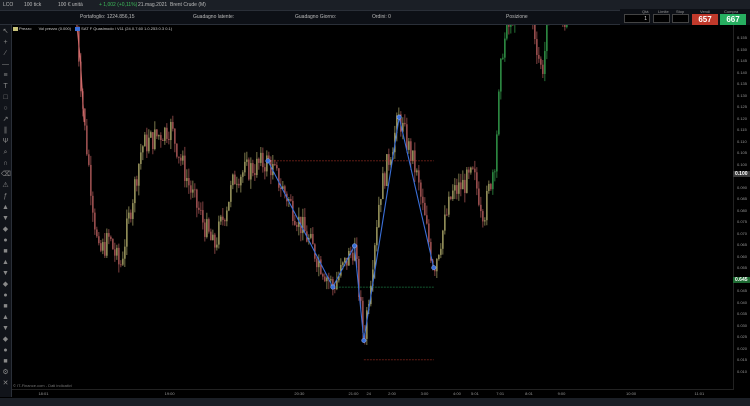 This screenshot has height=406, width=750. What do you see at coordinates (5, 196) in the screenshot?
I see `indicator-icon: ƒ` at bounding box center [5, 196].